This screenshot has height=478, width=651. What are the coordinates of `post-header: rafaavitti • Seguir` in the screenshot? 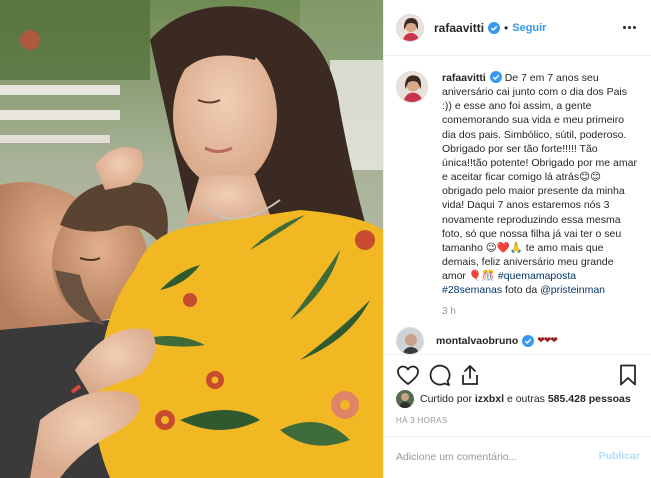 It's located at (517, 28).